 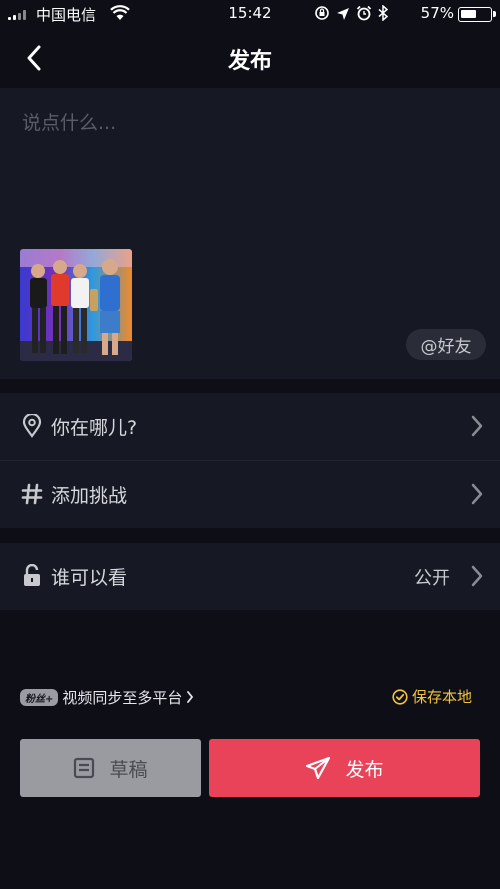 I want to click on draft-box-icon, so click(x=84, y=768).